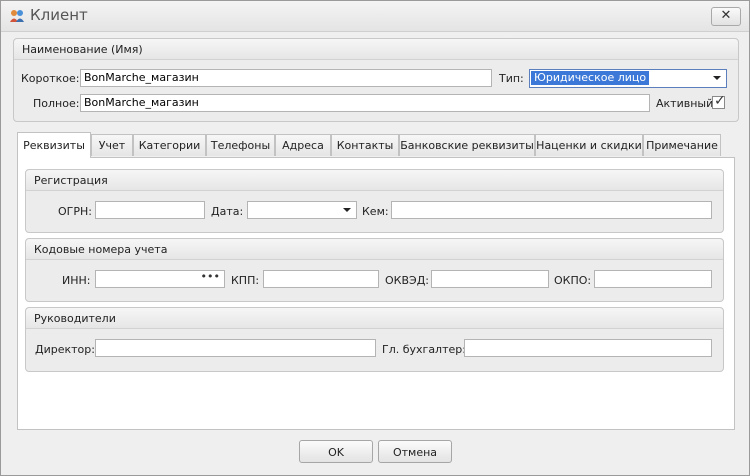 The height and width of the screenshot is (476, 750). I want to click on tab-label: Банковские реквизиты, so click(467, 145).